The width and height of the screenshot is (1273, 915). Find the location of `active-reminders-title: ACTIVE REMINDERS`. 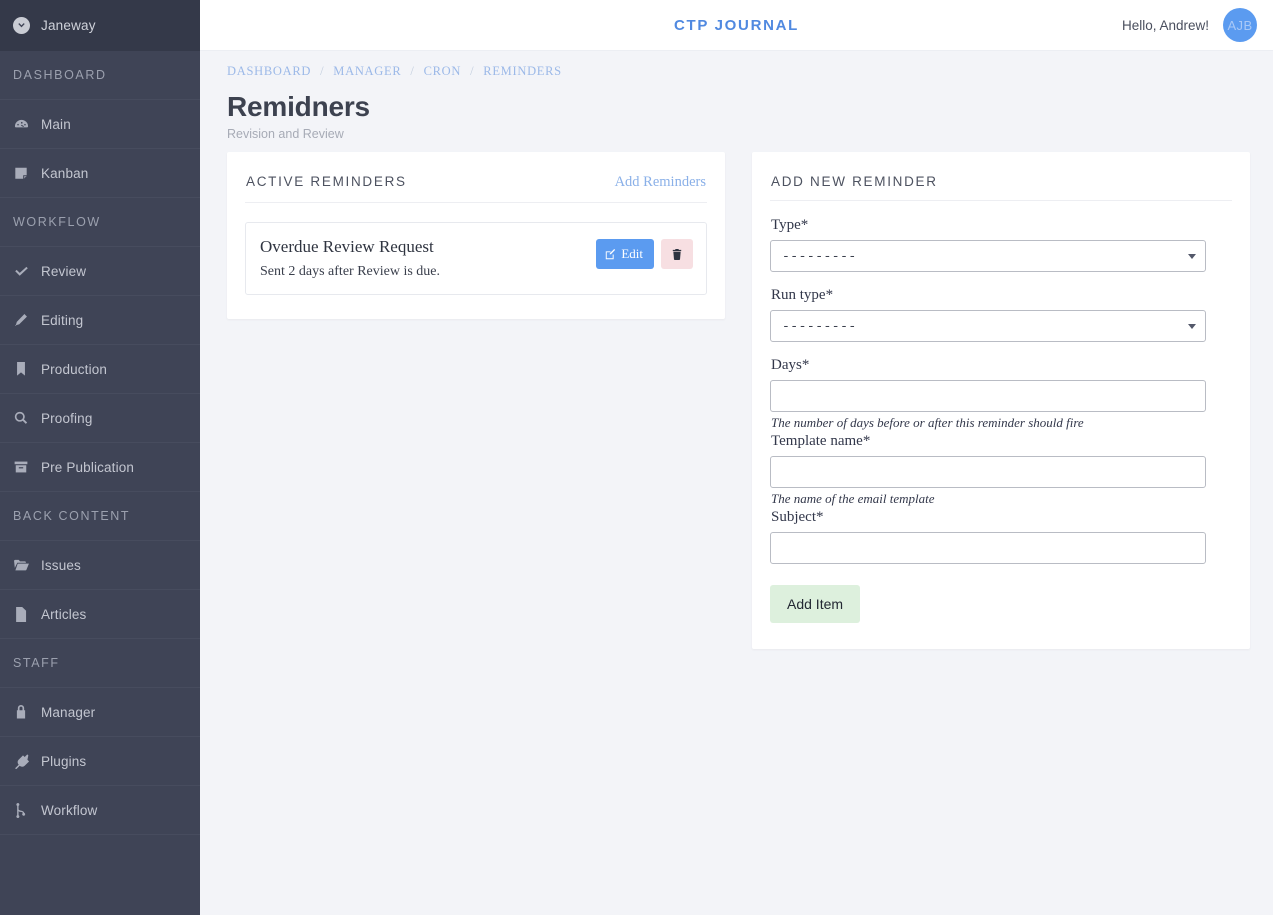

active-reminders-title: ACTIVE REMINDERS is located at coordinates (326, 181).